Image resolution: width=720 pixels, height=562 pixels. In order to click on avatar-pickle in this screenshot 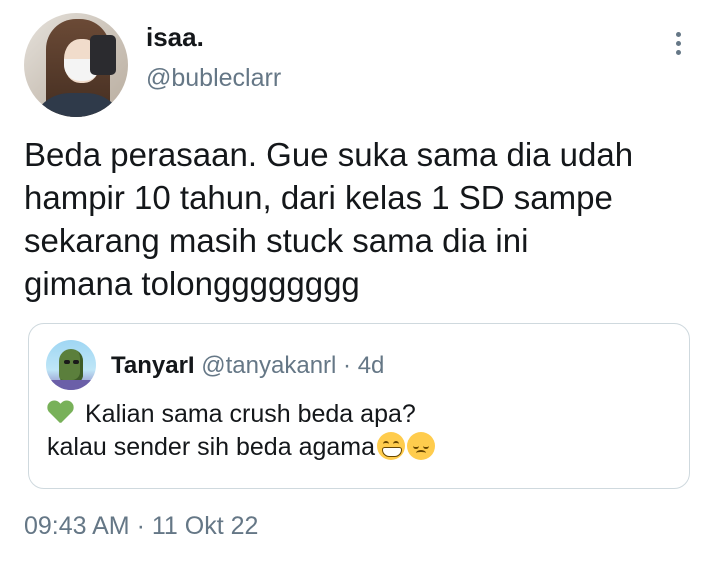, I will do `click(71, 366)`.